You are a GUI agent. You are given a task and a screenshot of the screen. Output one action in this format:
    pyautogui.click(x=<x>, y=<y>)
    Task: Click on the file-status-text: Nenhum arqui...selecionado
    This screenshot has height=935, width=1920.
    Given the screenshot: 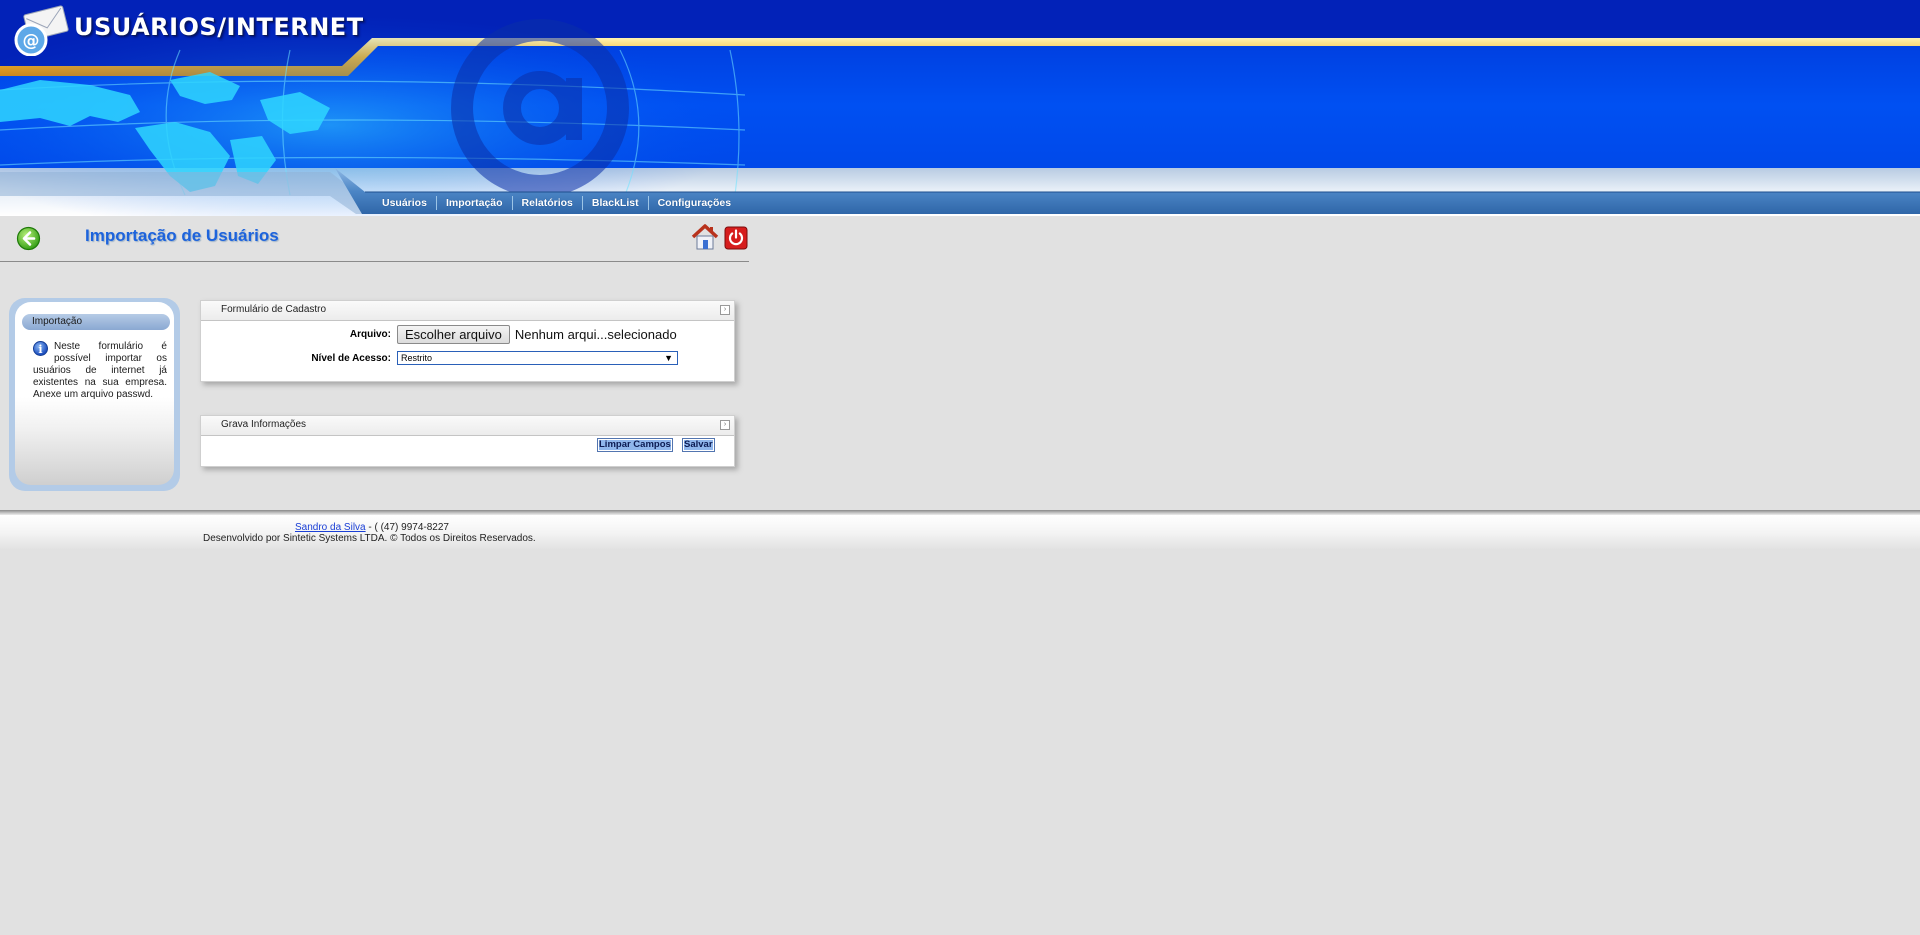 What is the action you would take?
    pyautogui.click(x=595, y=334)
    